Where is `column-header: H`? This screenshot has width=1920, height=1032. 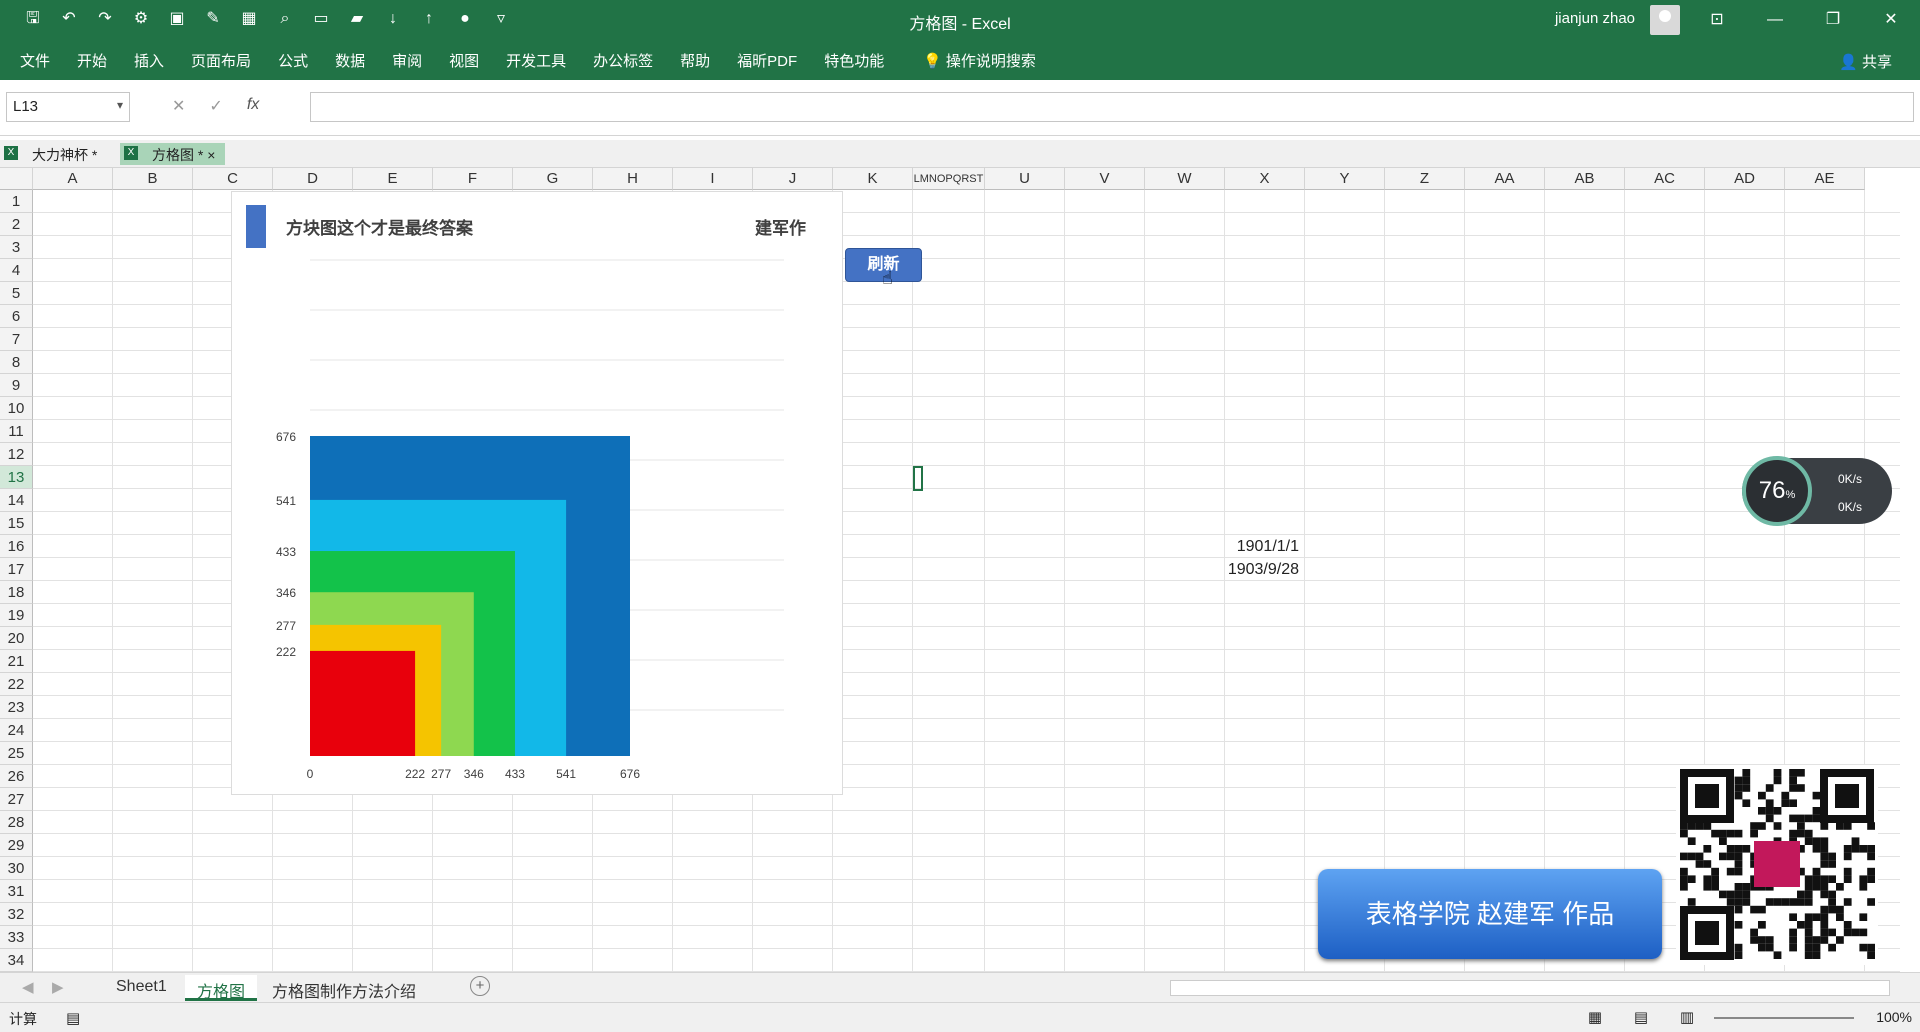
column-header: H is located at coordinates (633, 179).